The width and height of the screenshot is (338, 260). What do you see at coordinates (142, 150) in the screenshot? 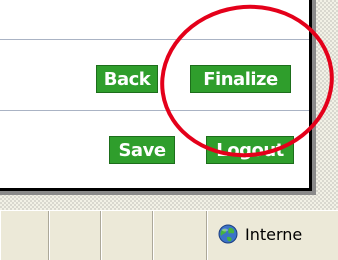
I see `save-button: Save` at bounding box center [142, 150].